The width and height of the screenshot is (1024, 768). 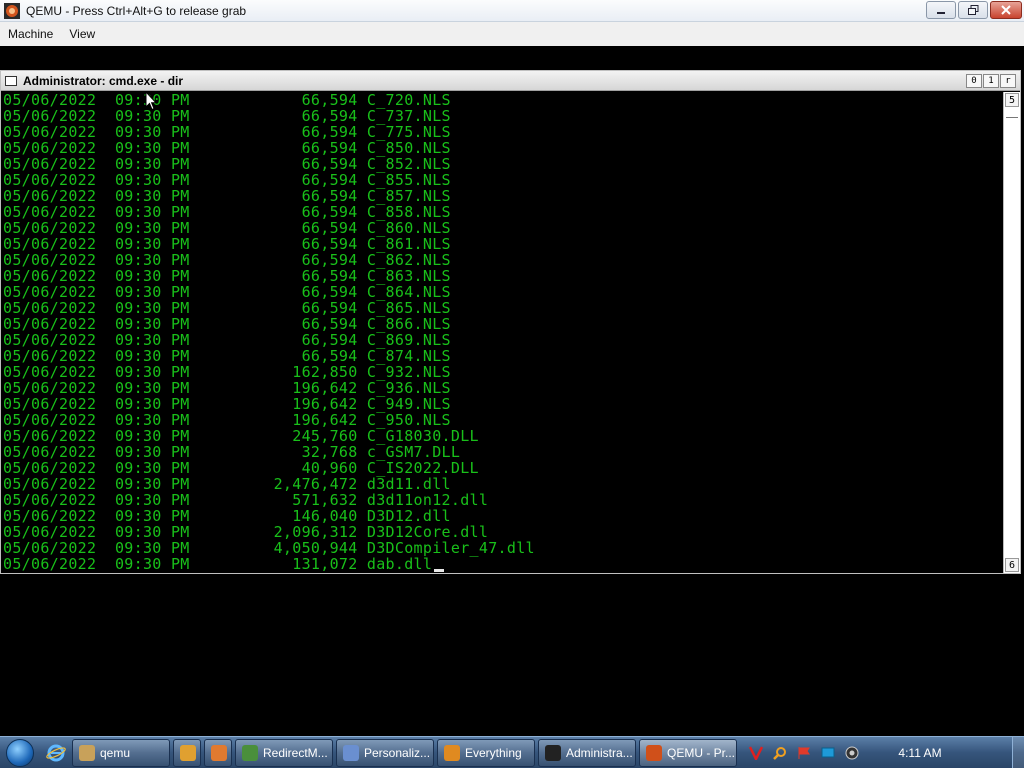 I want to click on qemu-app-icon, so click(x=12, y=10).